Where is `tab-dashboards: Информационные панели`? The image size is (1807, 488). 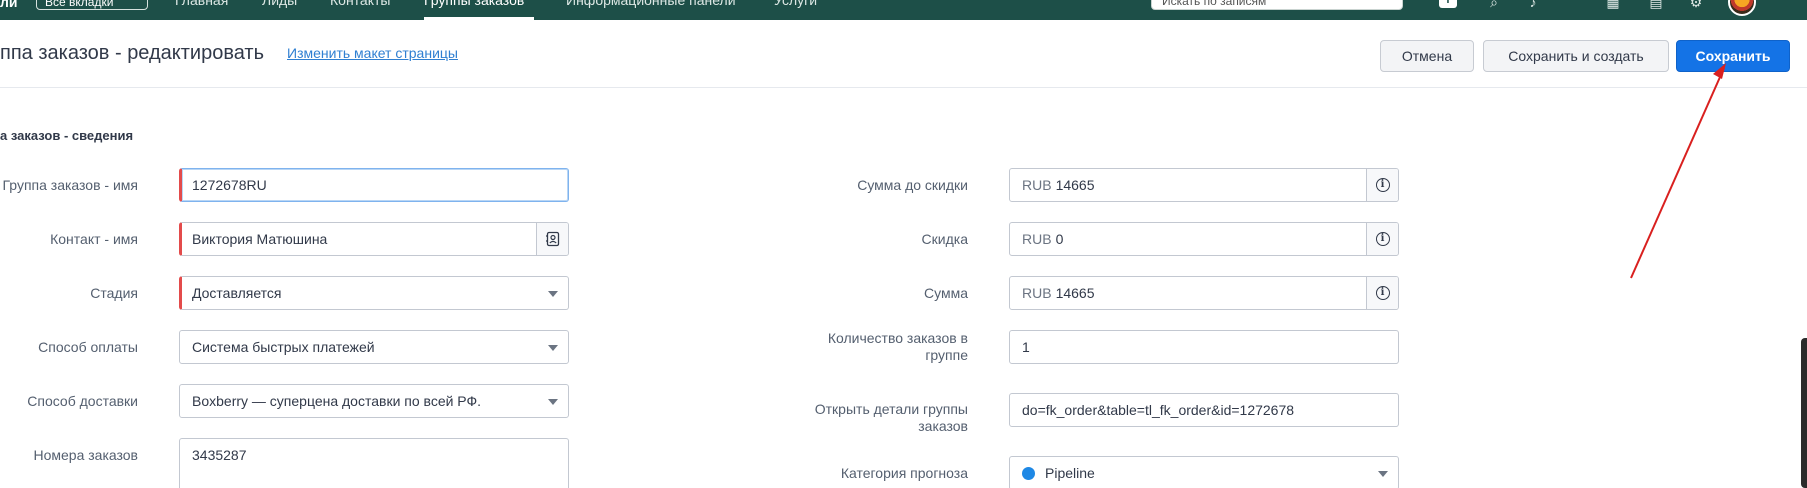
tab-dashboards: Информационные панели is located at coordinates (651, 4).